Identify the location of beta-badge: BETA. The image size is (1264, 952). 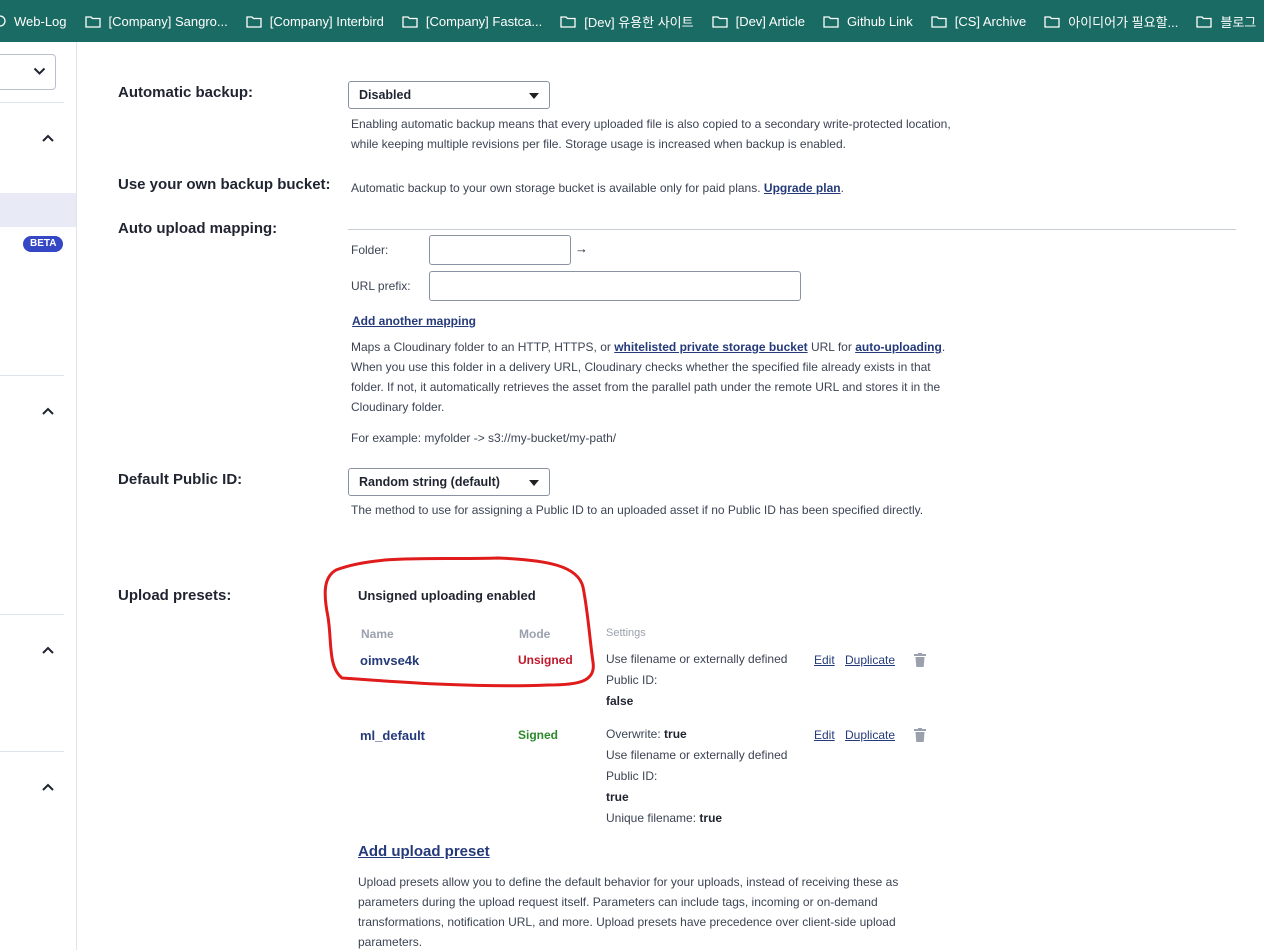
(43, 244).